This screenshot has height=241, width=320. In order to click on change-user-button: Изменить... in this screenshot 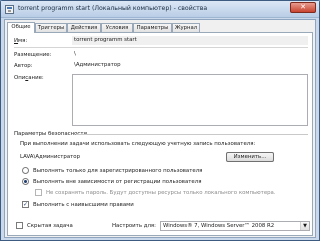, I will do `click(250, 157)`.